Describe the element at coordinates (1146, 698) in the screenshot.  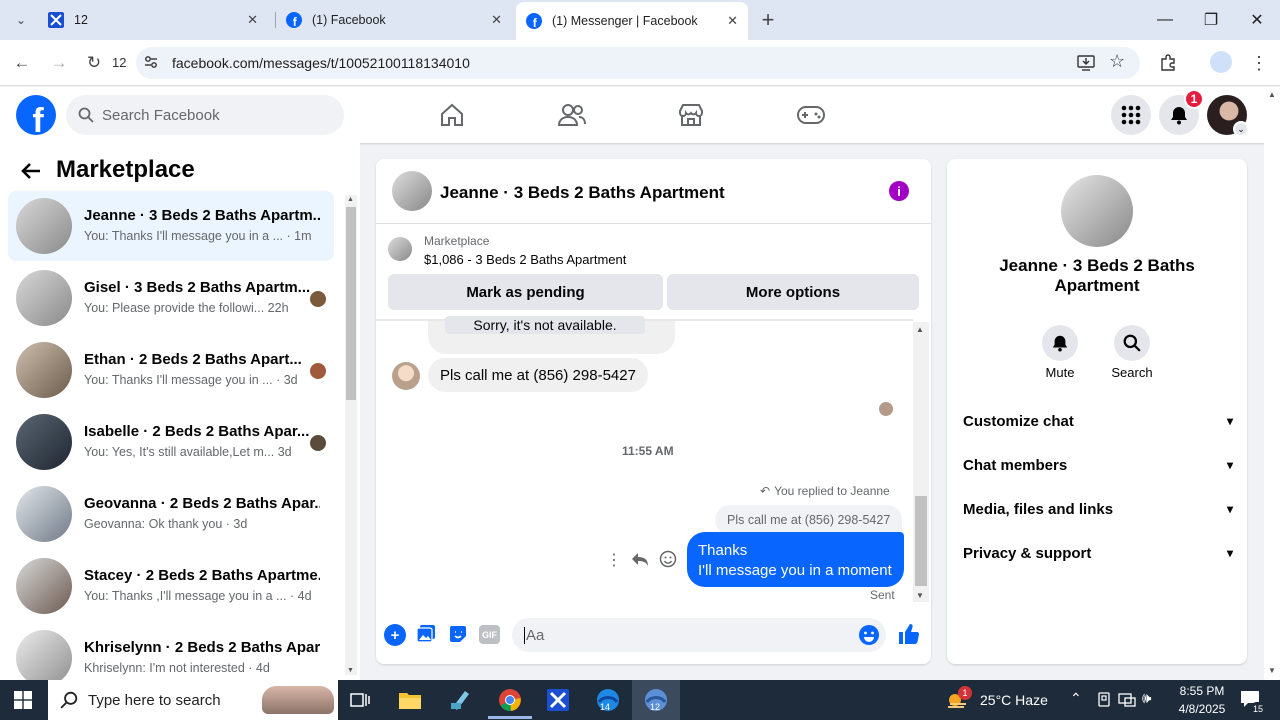
I see `volume-icon: 🕪` at that location.